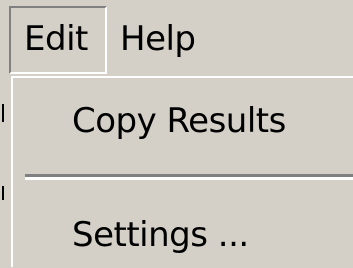  I want to click on menu-separator, so click(189, 177).